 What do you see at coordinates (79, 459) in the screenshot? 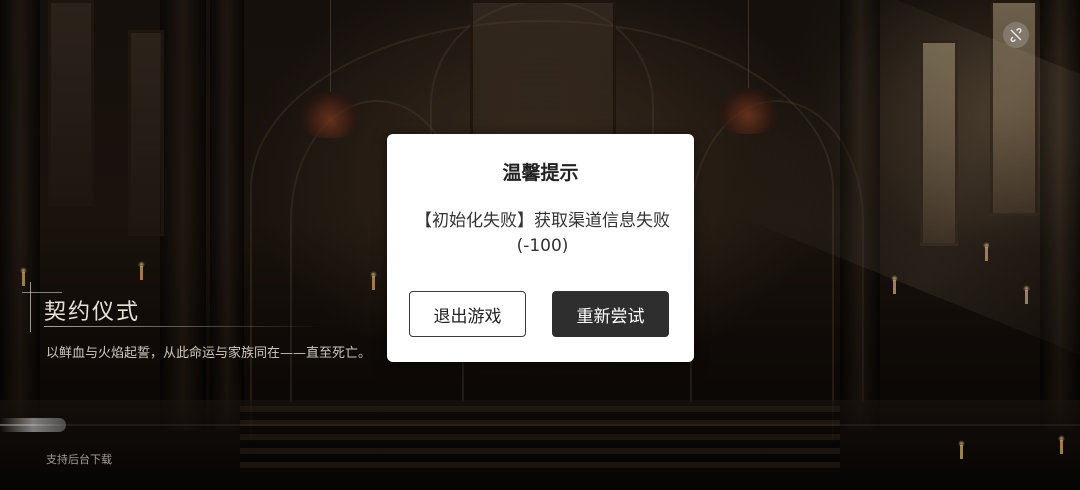
I see `background-download-label: 支持后台下载` at bounding box center [79, 459].